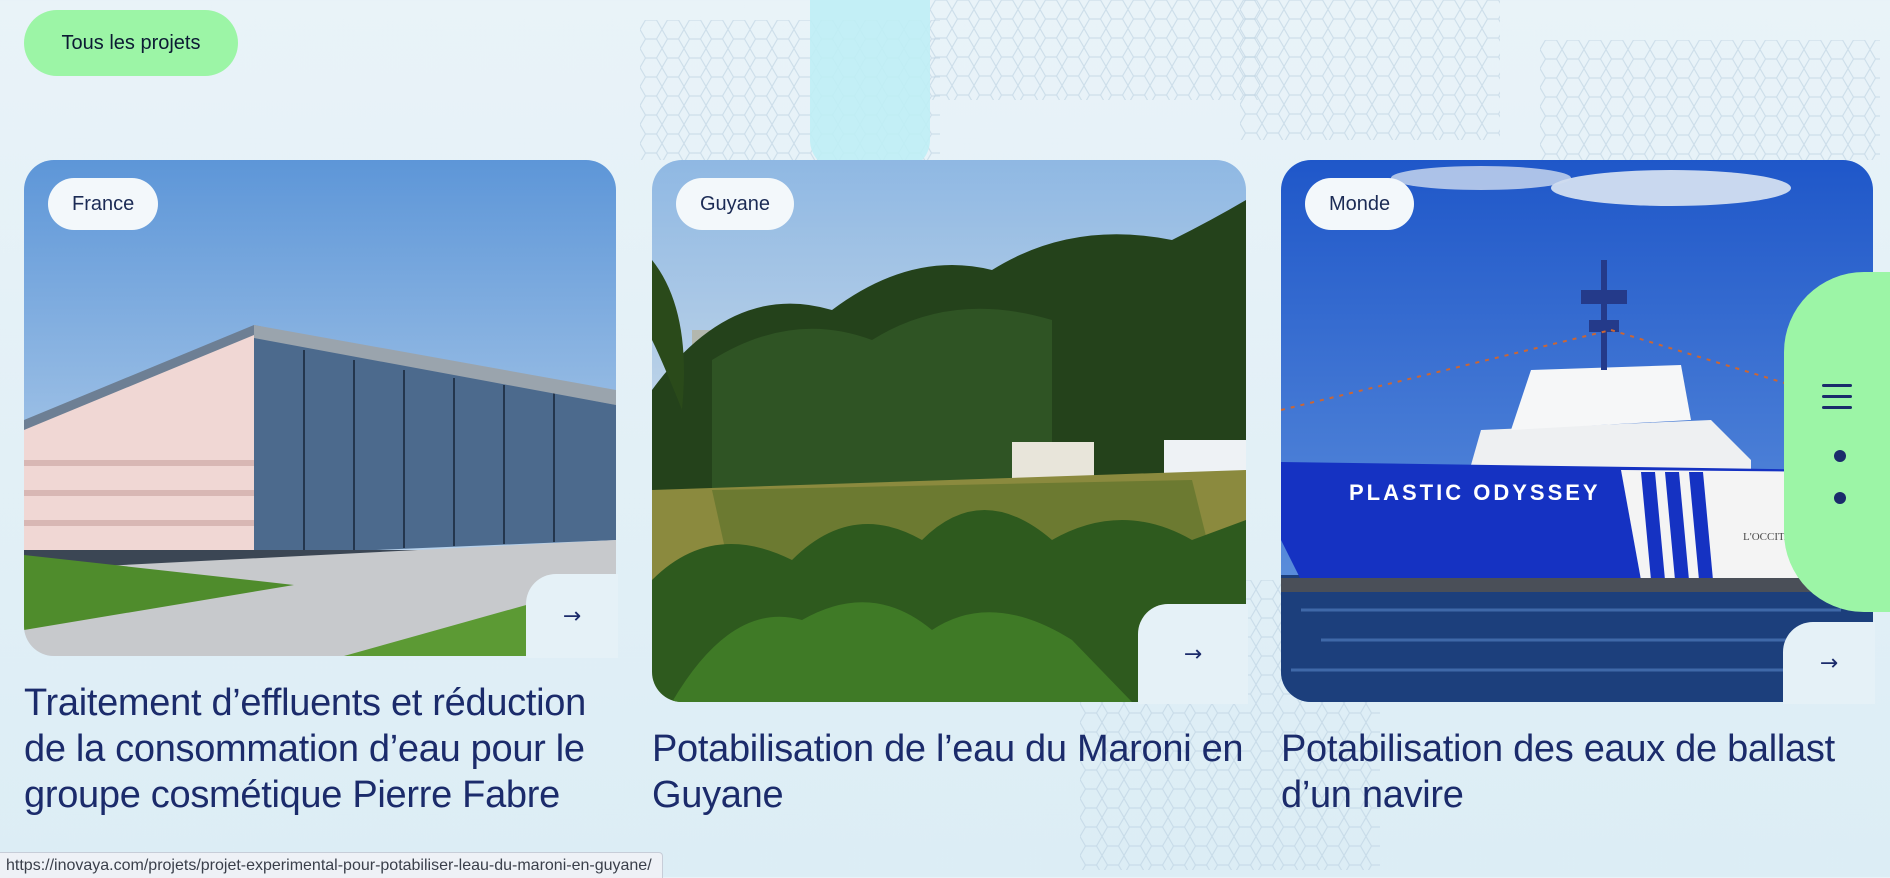 The image size is (1890, 878). What do you see at coordinates (1475, 492) in the screenshot?
I see `ship-name-text: PLASTIC ODYSSEY` at bounding box center [1475, 492].